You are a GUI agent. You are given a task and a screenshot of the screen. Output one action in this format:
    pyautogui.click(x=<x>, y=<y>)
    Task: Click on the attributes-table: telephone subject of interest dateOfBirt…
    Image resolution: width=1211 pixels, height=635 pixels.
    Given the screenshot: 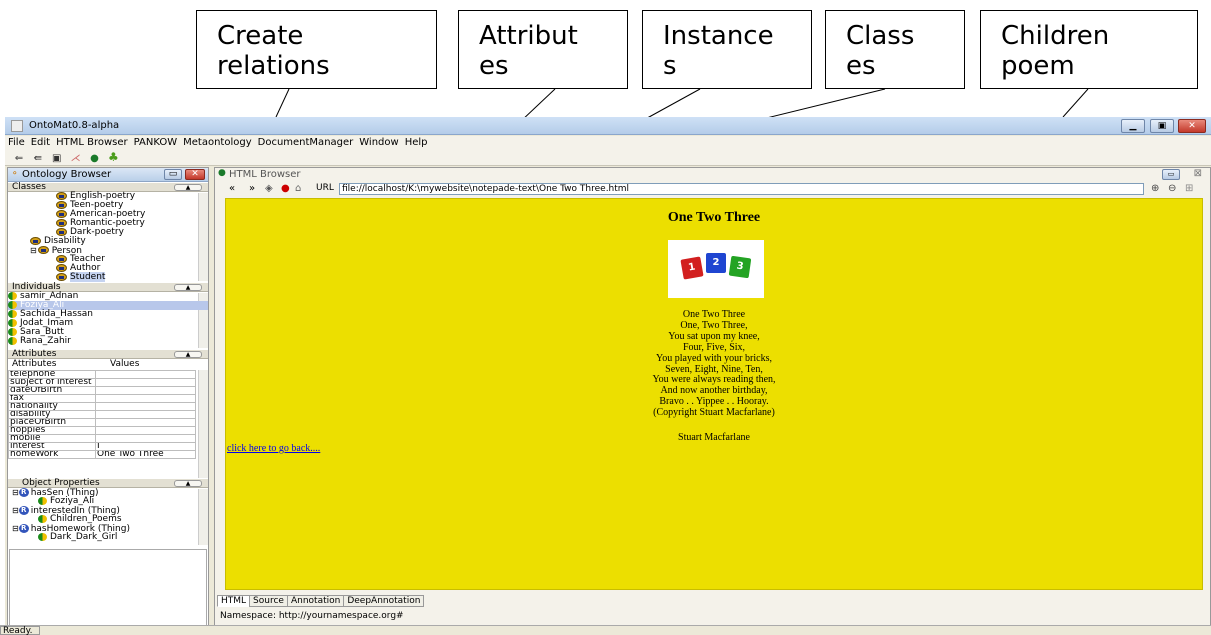 What is the action you would take?
    pyautogui.click(x=102, y=414)
    